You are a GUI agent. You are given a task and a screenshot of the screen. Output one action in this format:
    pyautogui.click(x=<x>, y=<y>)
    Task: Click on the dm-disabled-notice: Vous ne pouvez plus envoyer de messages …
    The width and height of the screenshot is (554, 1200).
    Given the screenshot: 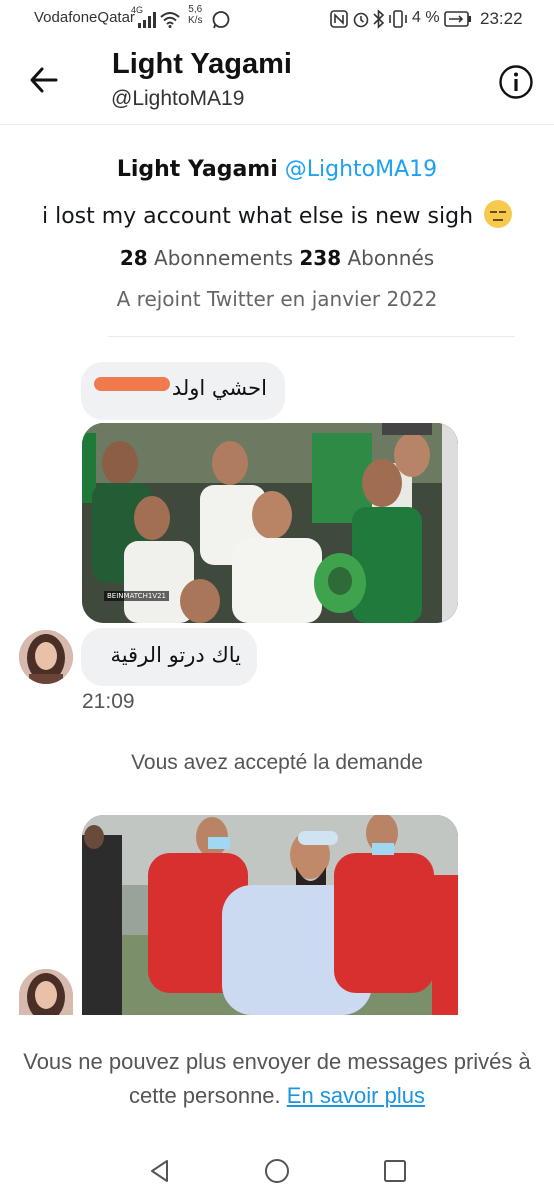 What is the action you would take?
    pyautogui.click(x=277, y=1079)
    